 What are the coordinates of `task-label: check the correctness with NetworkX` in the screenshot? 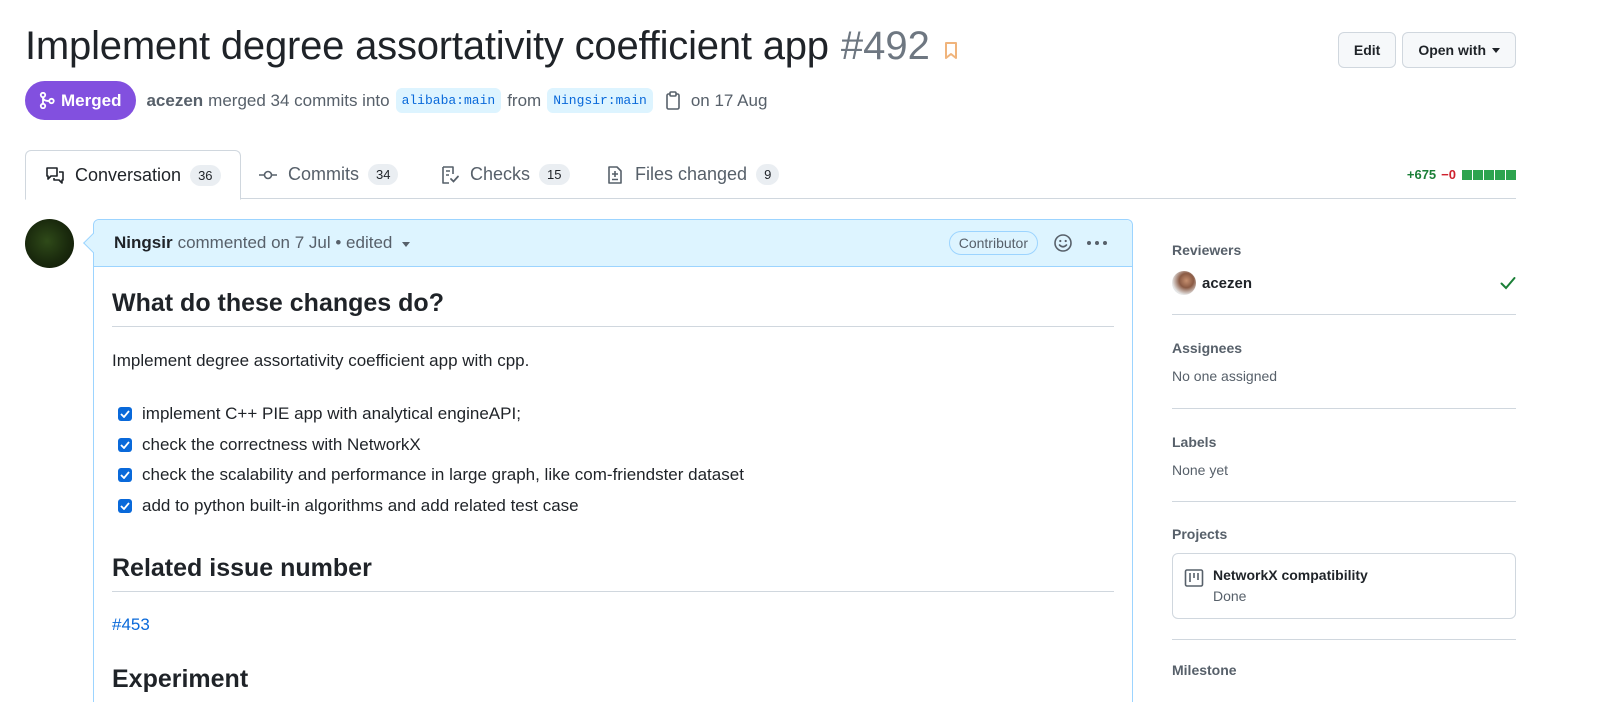 It's located at (281, 444).